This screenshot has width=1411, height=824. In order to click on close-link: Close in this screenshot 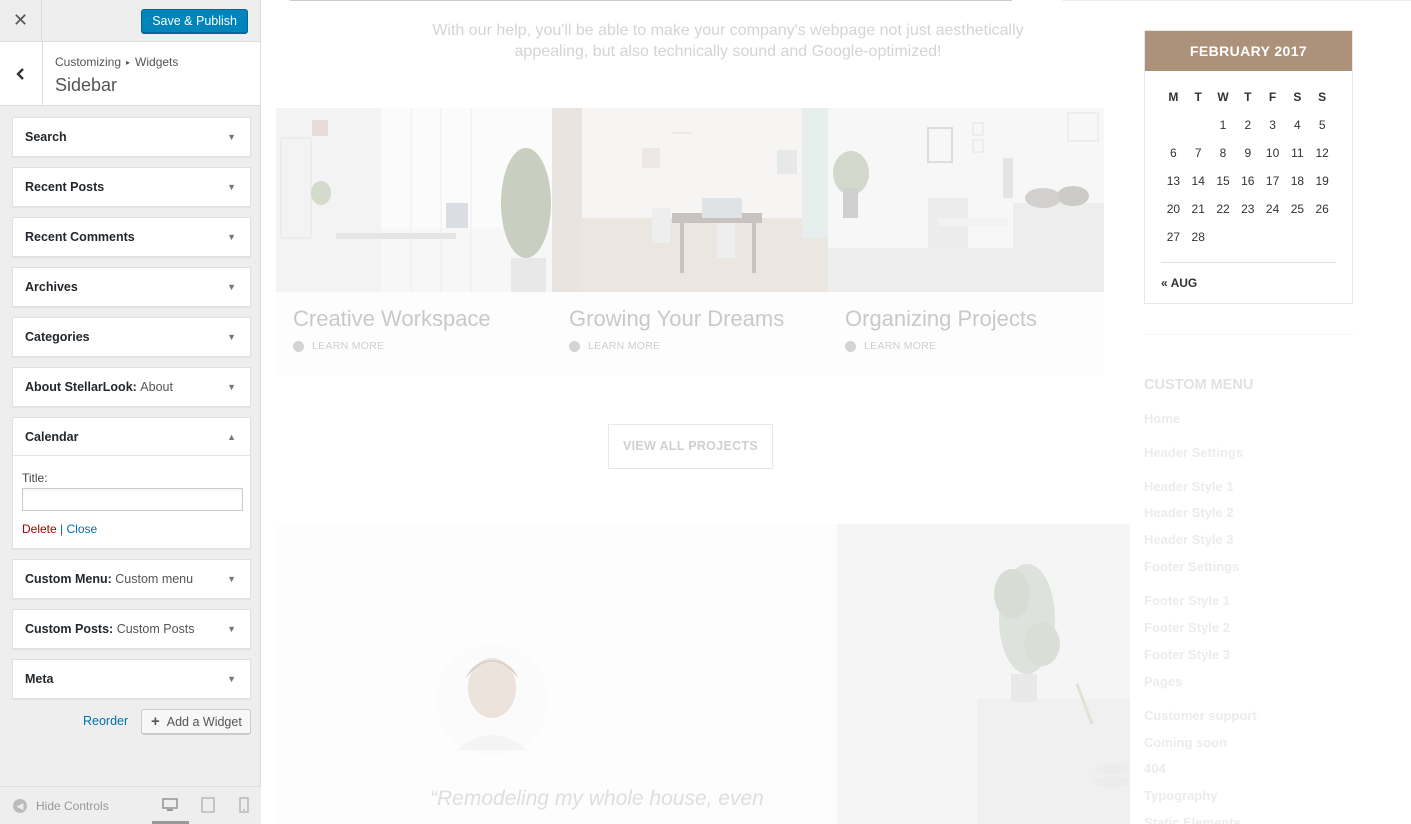, I will do `click(82, 529)`.